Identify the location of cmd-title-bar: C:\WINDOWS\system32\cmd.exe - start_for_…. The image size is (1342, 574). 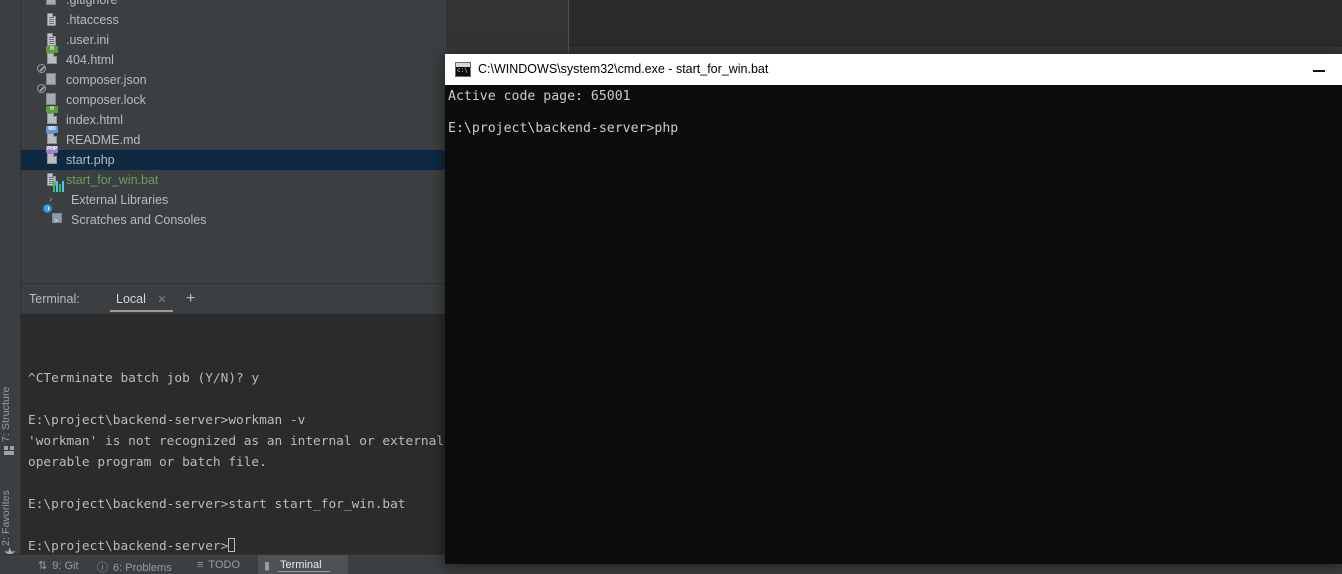
(893, 69).